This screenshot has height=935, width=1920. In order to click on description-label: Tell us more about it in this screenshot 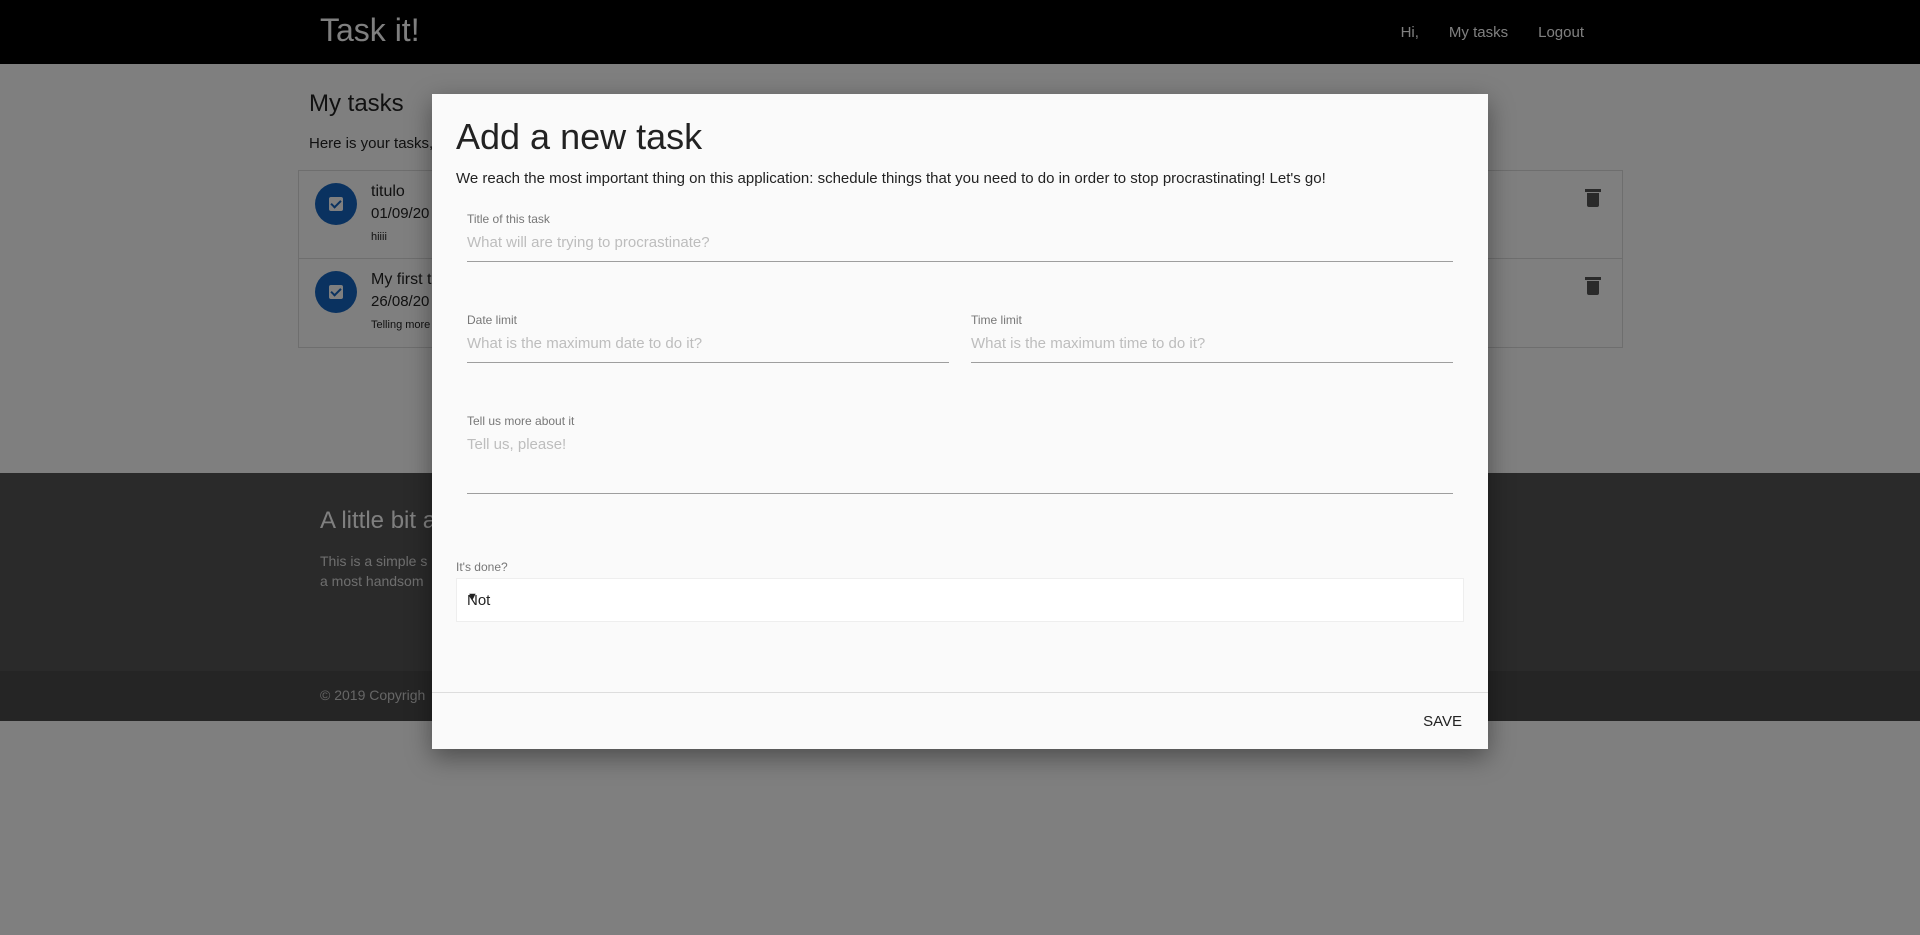, I will do `click(521, 421)`.